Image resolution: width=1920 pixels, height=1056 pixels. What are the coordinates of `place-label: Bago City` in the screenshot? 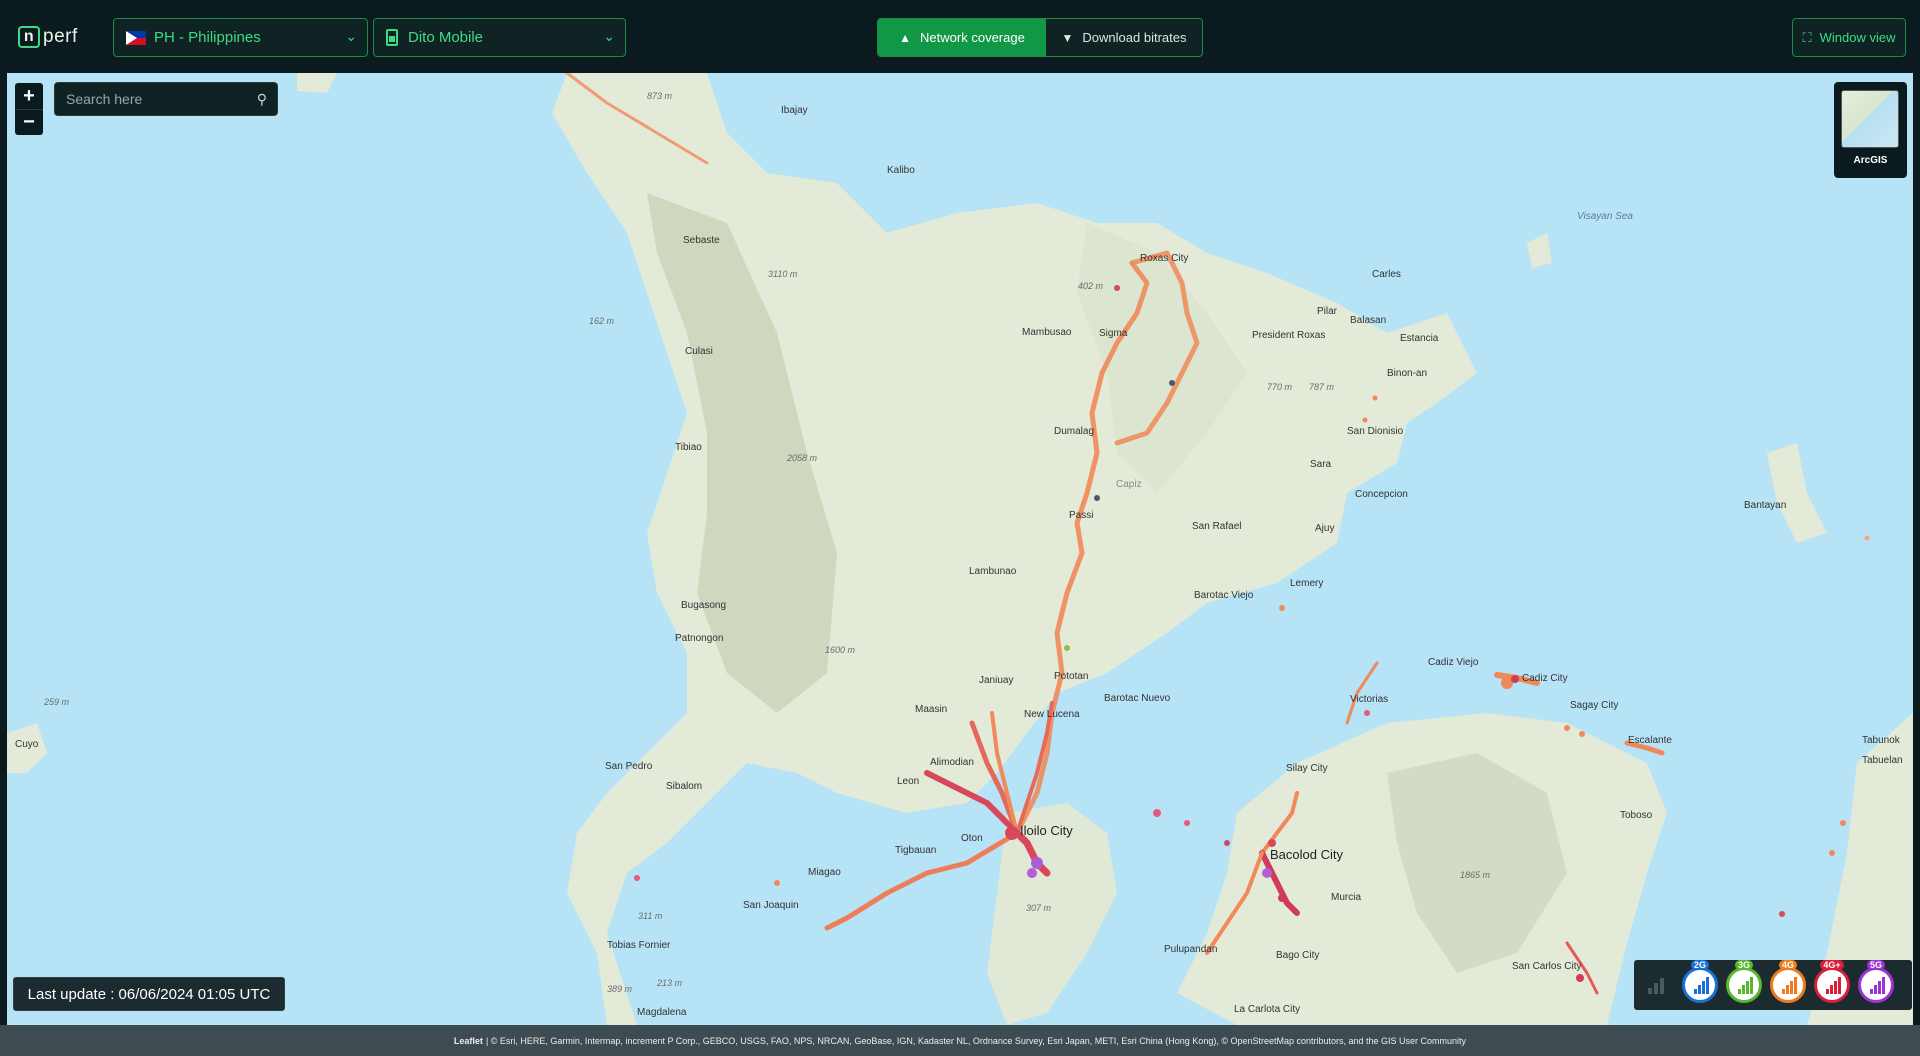 It's located at (1298, 955).